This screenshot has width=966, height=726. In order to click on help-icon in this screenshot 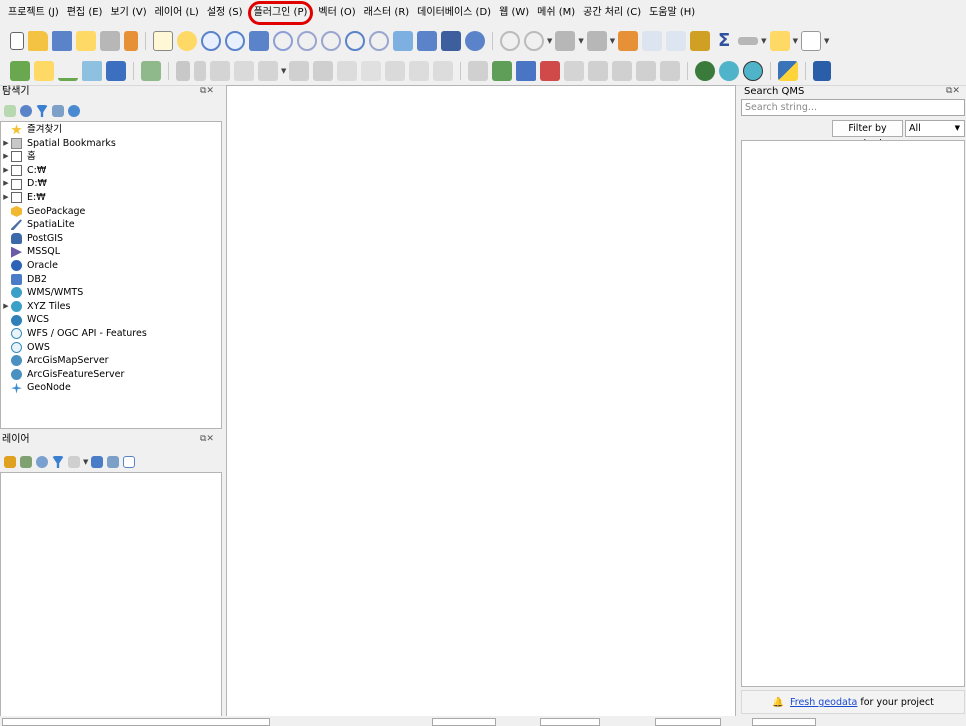, I will do `click(822, 70)`.